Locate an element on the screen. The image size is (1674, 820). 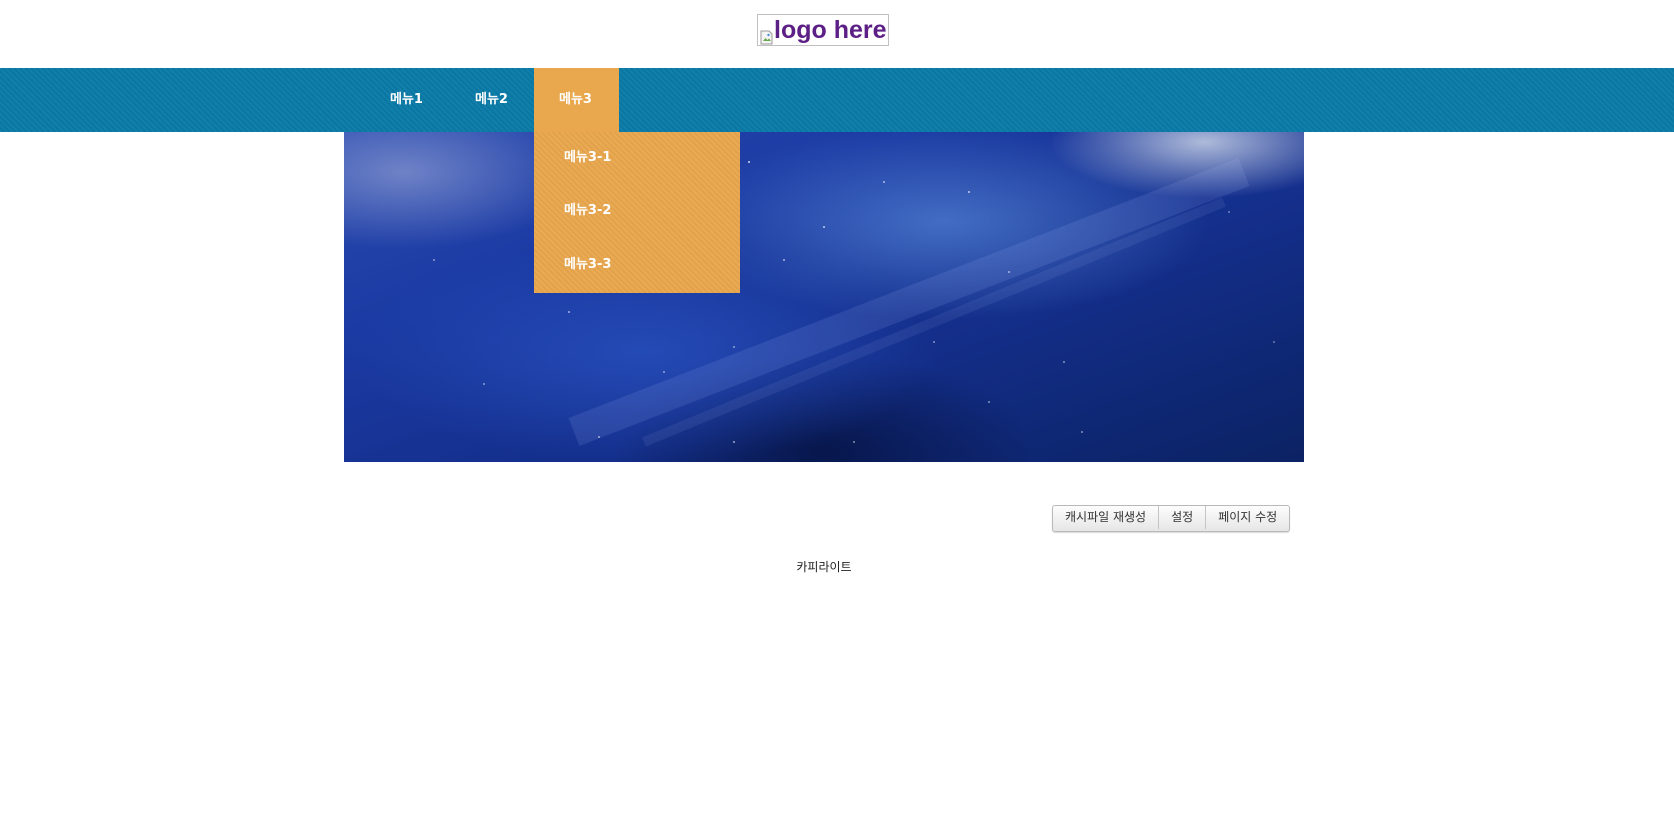
regenerate-cache-button: 캐시파일 재생성 is located at coordinates (1105, 517).